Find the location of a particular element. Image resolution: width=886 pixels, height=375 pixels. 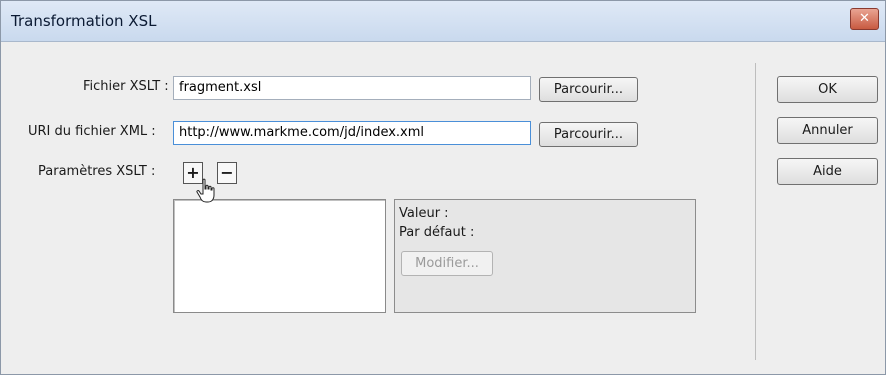

vertical-separator is located at coordinates (755, 211).